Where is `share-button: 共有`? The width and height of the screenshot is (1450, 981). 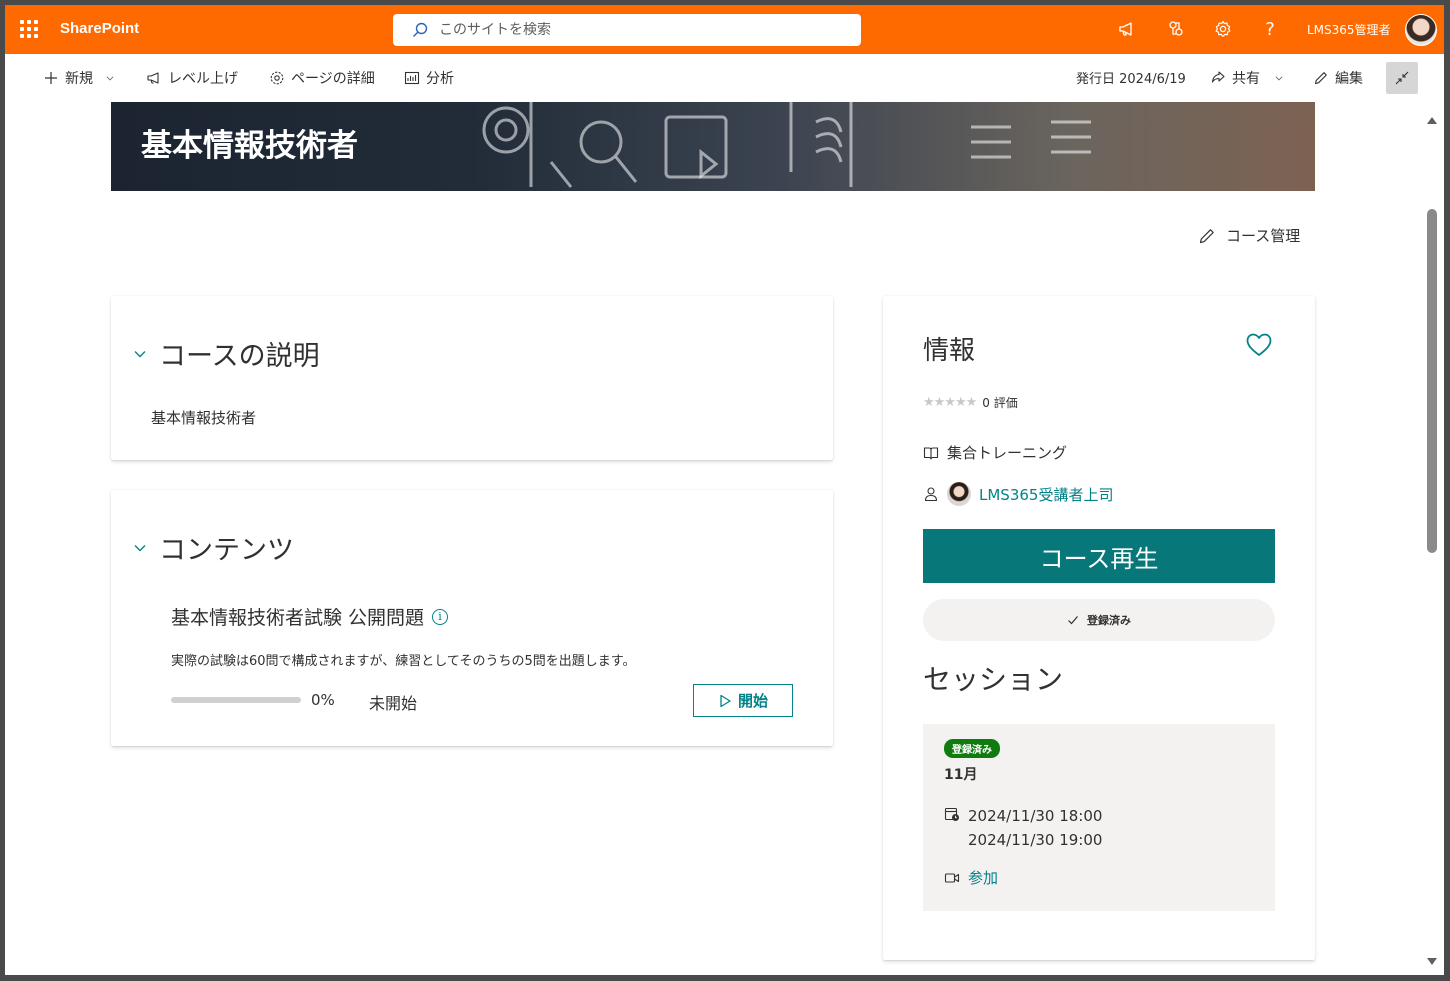 share-button: 共有 is located at coordinates (1247, 78).